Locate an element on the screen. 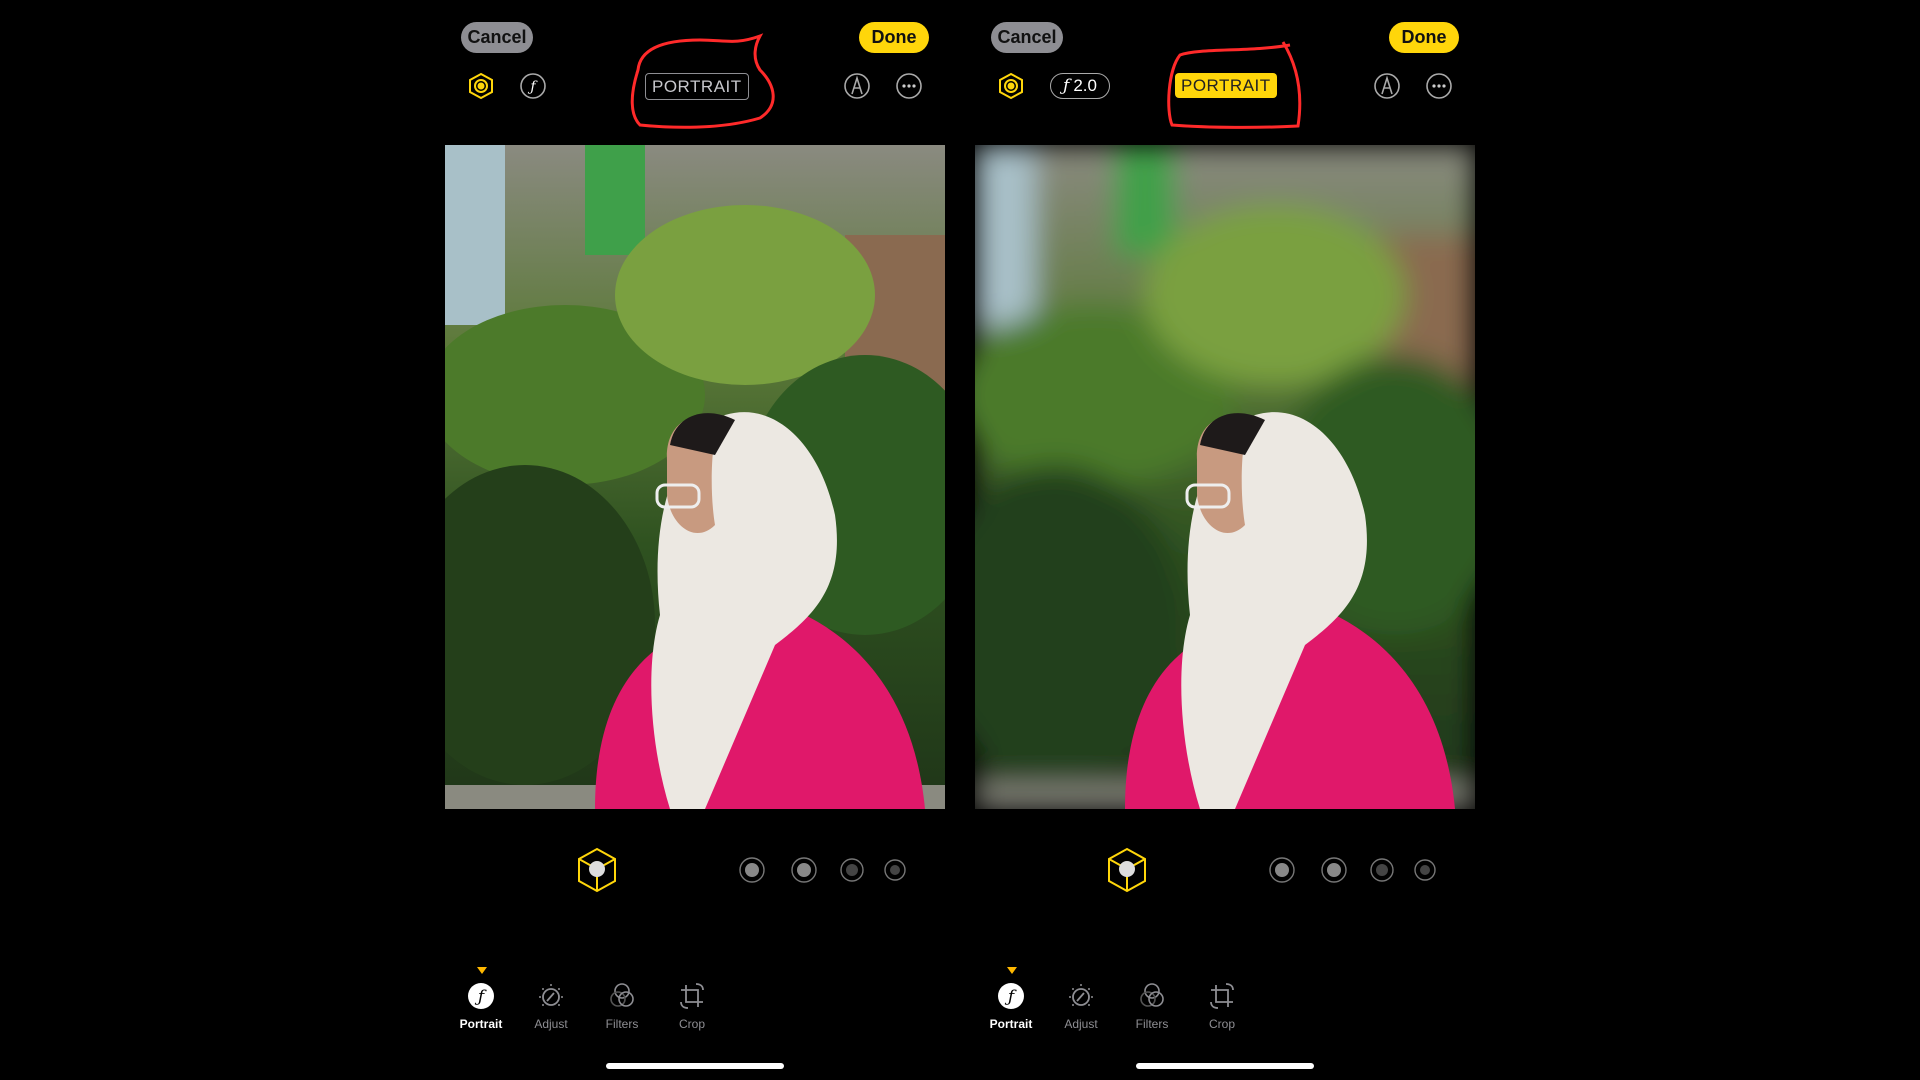  aperture-depth-button: ƒ 2.0 is located at coordinates (1080, 86).